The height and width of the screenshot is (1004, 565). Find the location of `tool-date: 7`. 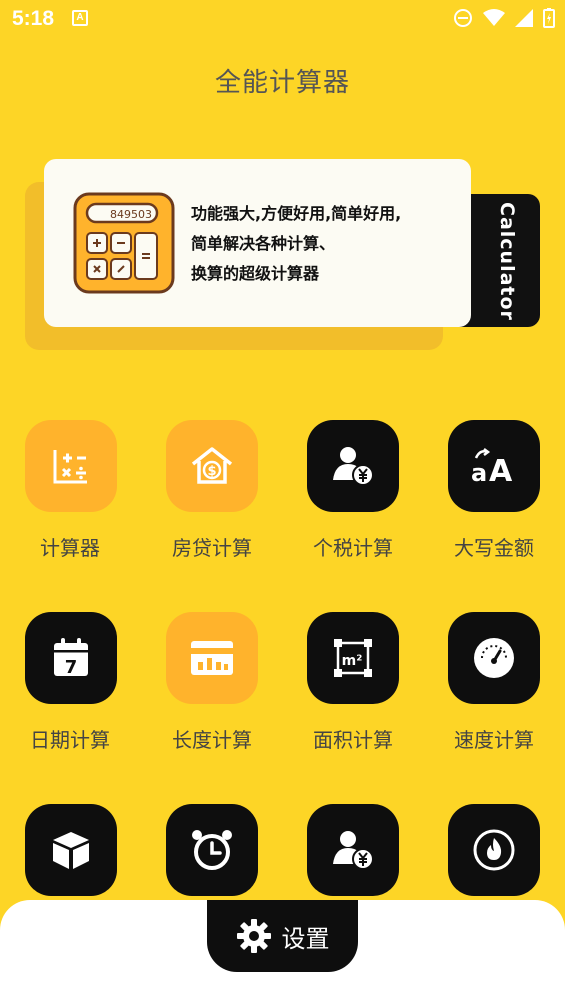

tool-date: 7 is located at coordinates (71, 658).